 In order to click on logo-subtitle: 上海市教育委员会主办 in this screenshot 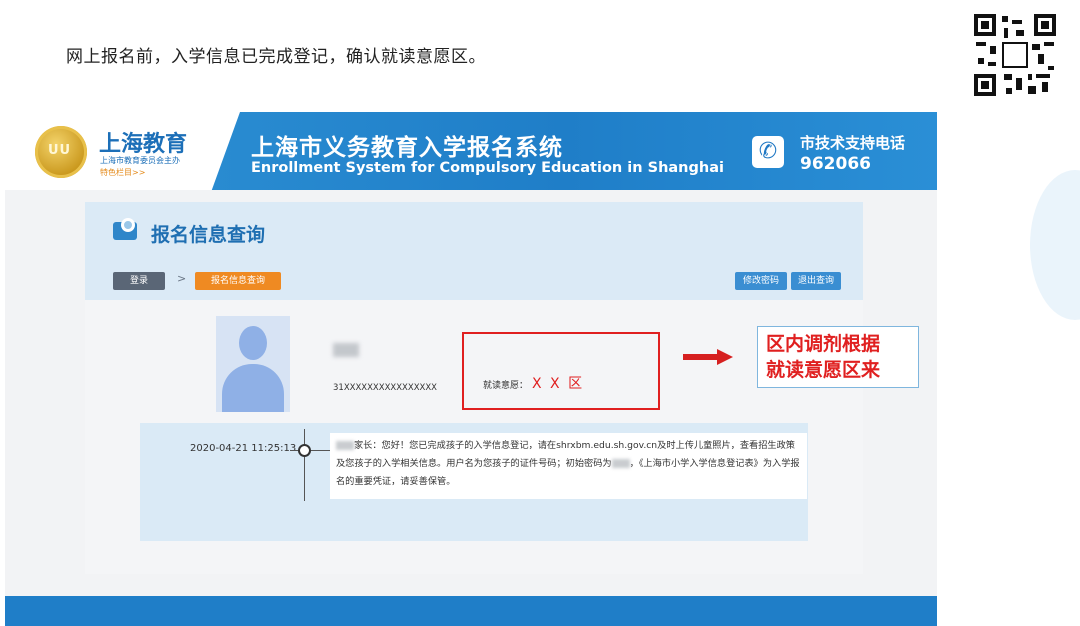, I will do `click(140, 160)`.